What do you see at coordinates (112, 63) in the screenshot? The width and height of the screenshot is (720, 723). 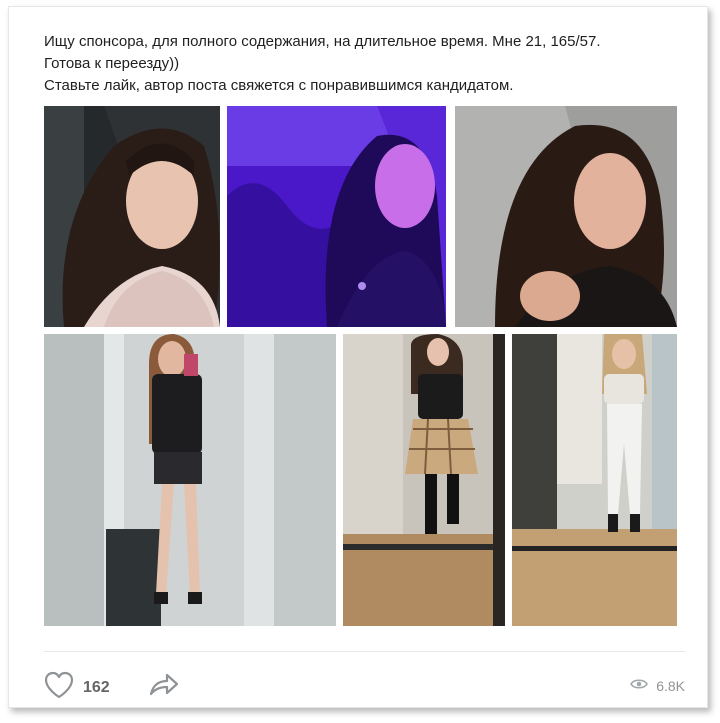 I see `post-text-line: Готова к переезду))` at bounding box center [112, 63].